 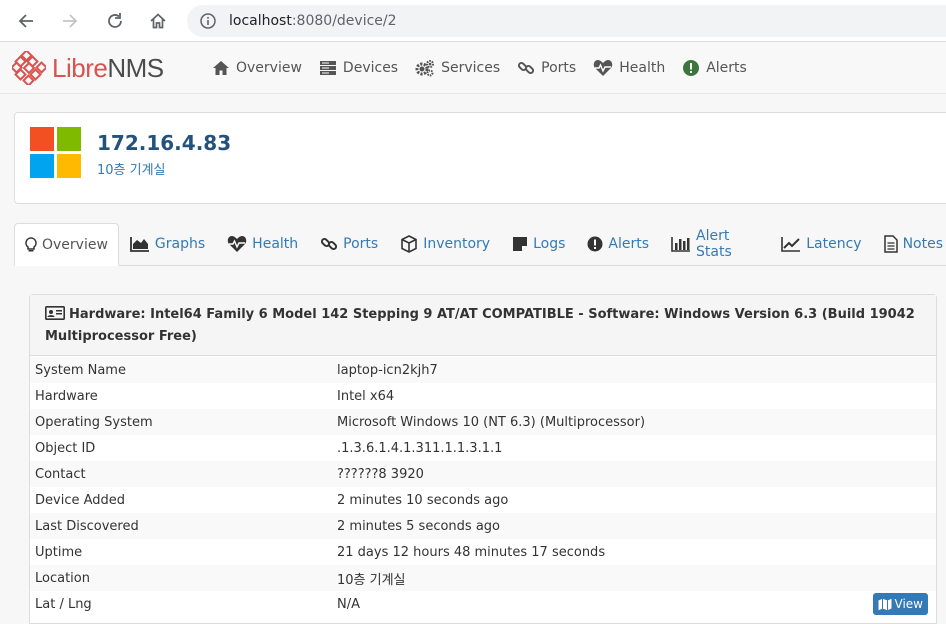 What do you see at coordinates (55, 152) in the screenshot?
I see `windows-logo-icon` at bounding box center [55, 152].